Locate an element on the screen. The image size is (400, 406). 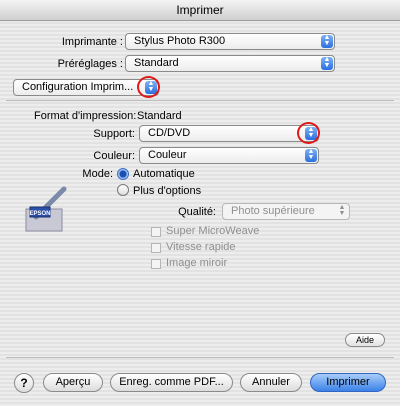
color-label: Couleur: is located at coordinates (114, 156).